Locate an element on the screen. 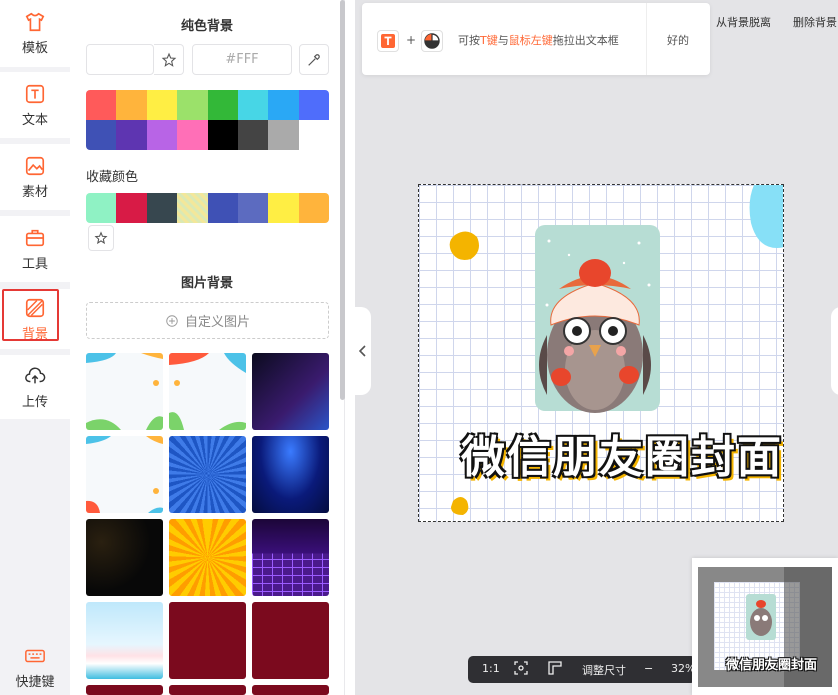  add-favorite-button is located at coordinates (101, 238).